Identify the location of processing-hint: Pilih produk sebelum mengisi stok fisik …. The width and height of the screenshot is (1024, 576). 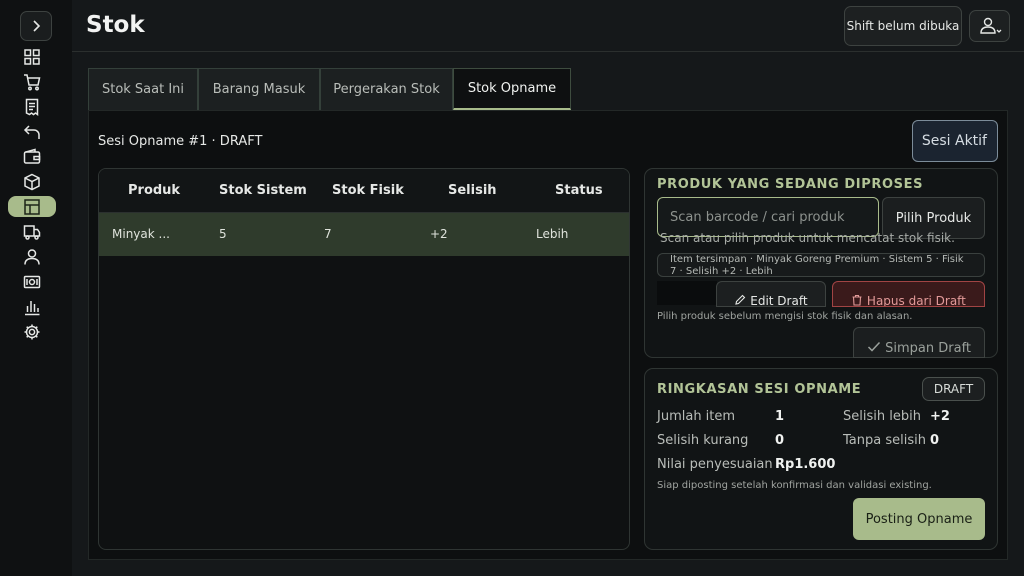
(785, 316).